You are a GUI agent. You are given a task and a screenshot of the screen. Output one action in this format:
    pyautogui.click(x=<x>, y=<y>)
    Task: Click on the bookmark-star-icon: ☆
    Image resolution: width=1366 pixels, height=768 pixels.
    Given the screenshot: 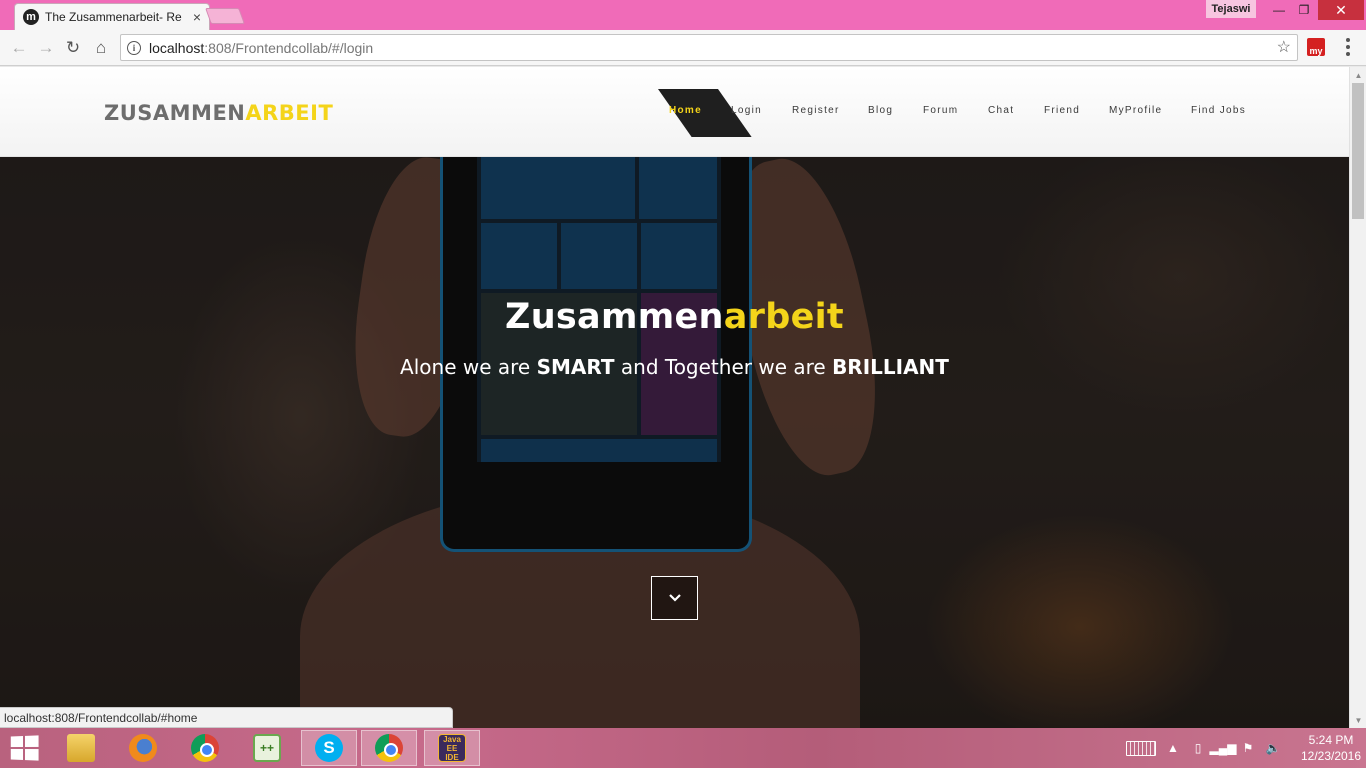 What is the action you would take?
    pyautogui.click(x=1284, y=47)
    